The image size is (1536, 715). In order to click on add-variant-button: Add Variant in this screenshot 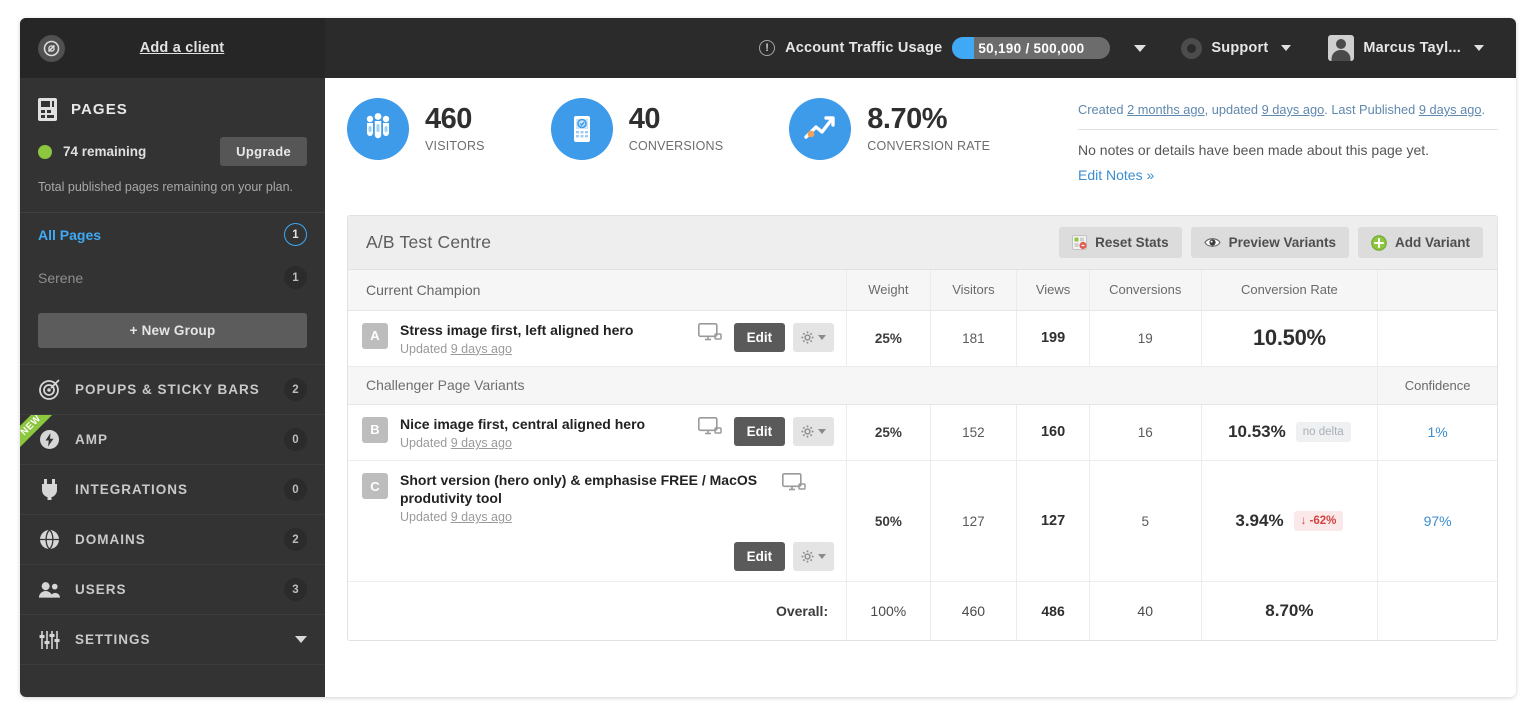, I will do `click(1420, 243)`.